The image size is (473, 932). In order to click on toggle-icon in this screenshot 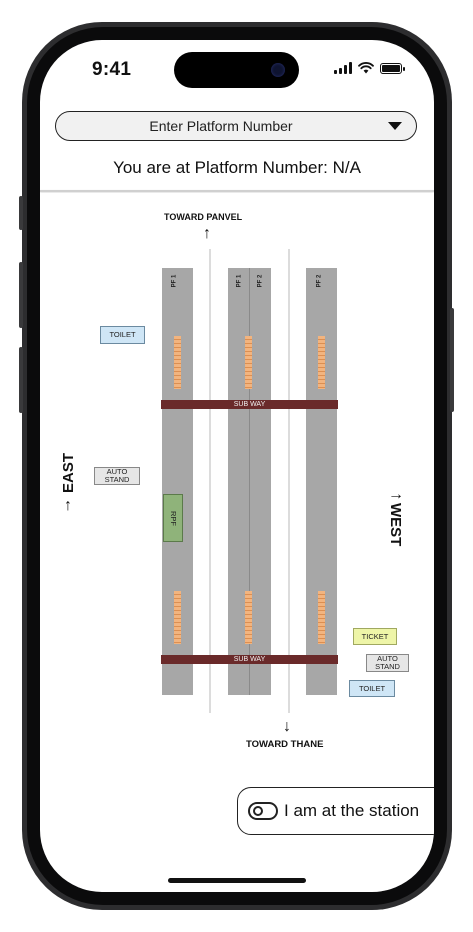, I will do `click(263, 811)`.